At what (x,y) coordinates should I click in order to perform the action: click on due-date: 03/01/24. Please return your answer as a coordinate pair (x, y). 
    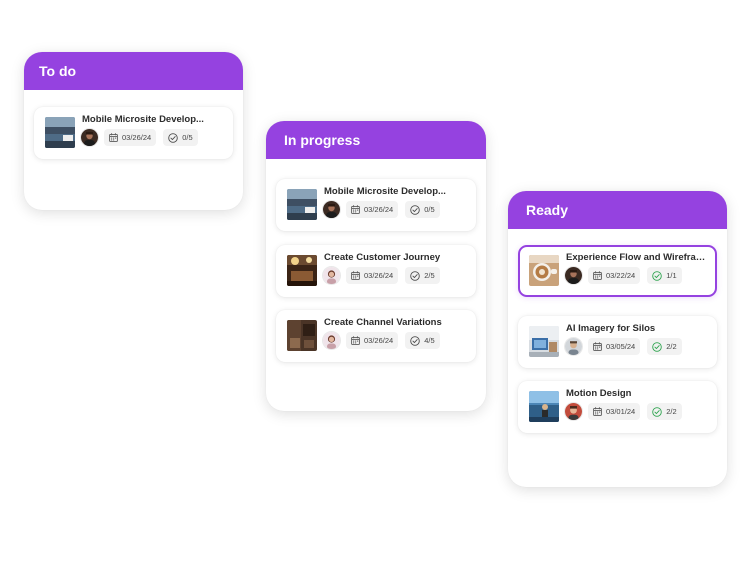
    Looking at the image, I should click on (621, 411).